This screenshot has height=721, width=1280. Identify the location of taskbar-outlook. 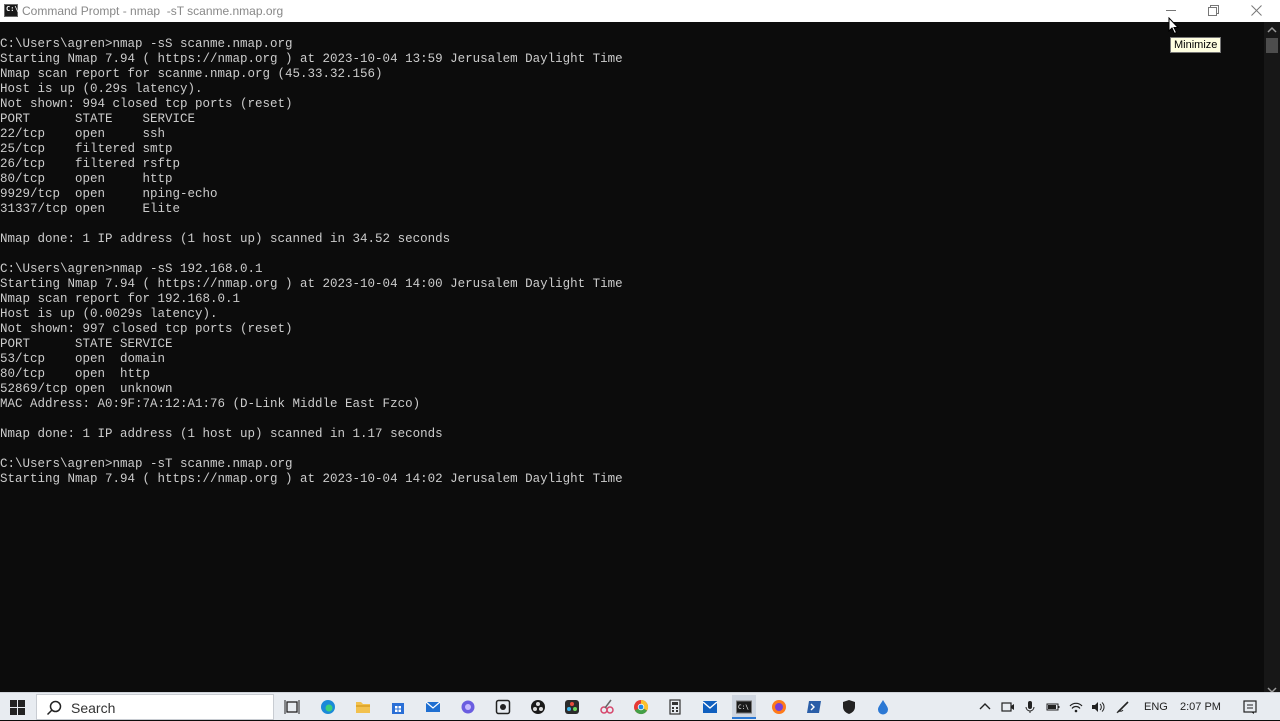
(710, 707).